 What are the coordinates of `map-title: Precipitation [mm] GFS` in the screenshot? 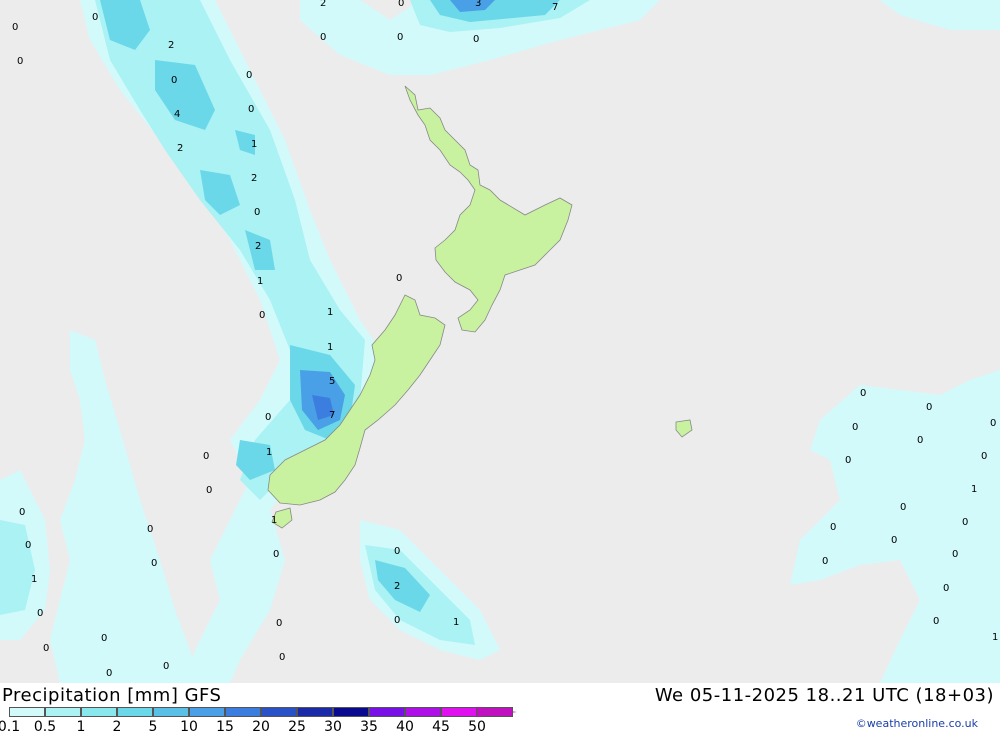 It's located at (112, 695).